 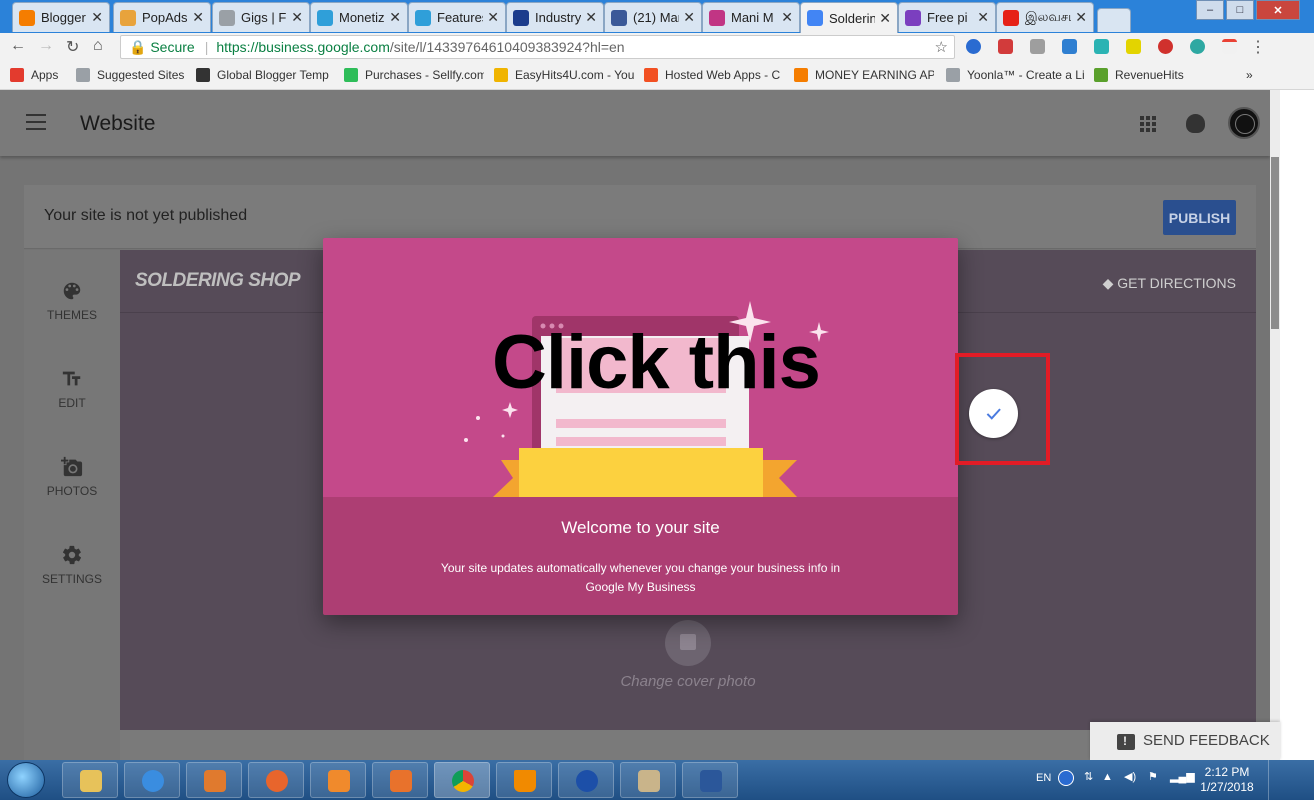 I want to click on bookmark-item: Yoonla™ - Create a Li, so click(x=1016, y=75).